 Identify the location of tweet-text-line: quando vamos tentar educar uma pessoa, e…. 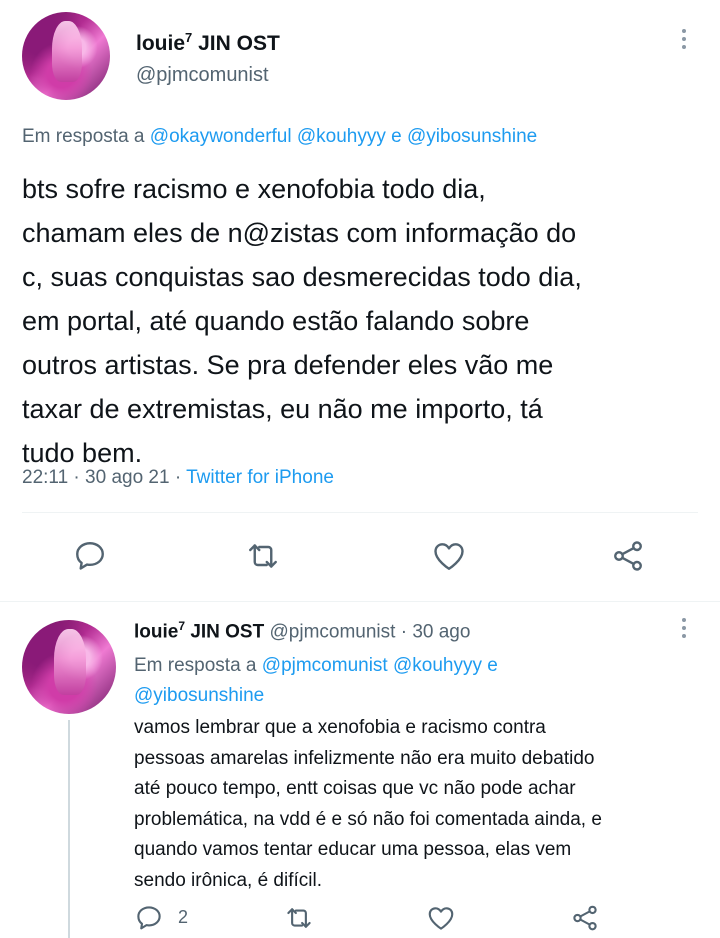
(353, 849).